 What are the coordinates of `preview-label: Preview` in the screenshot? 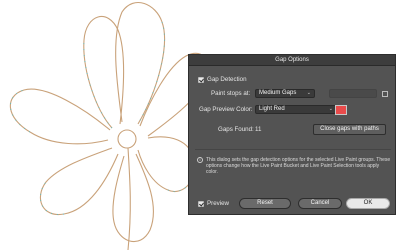 It's located at (218, 203).